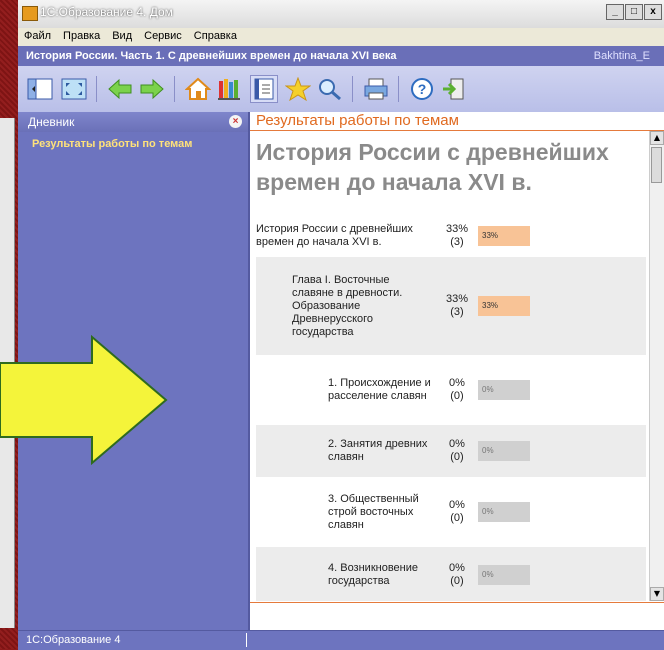 This screenshot has height=650, width=664. Describe the element at coordinates (615, 12) in the screenshot. I see `minimize-button: _` at that location.